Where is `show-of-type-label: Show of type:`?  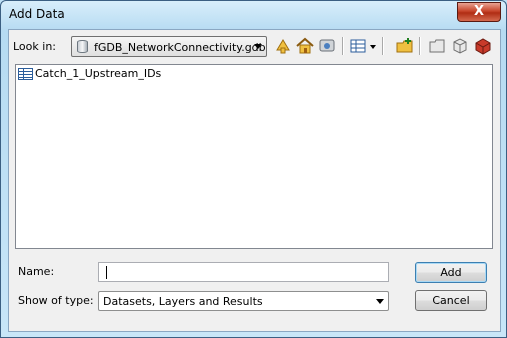 show-of-type-label: Show of type: is located at coordinates (56, 300).